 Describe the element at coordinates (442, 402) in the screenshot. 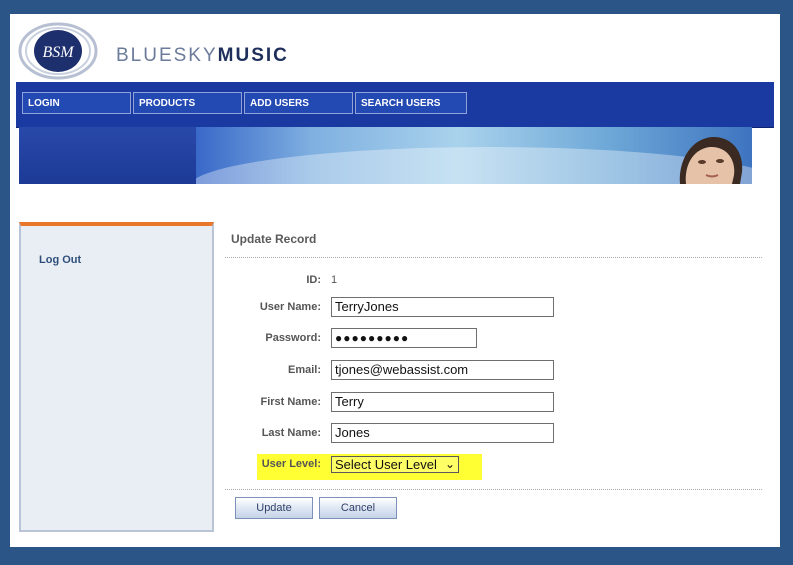

I see `firstname-field: Terry` at that location.